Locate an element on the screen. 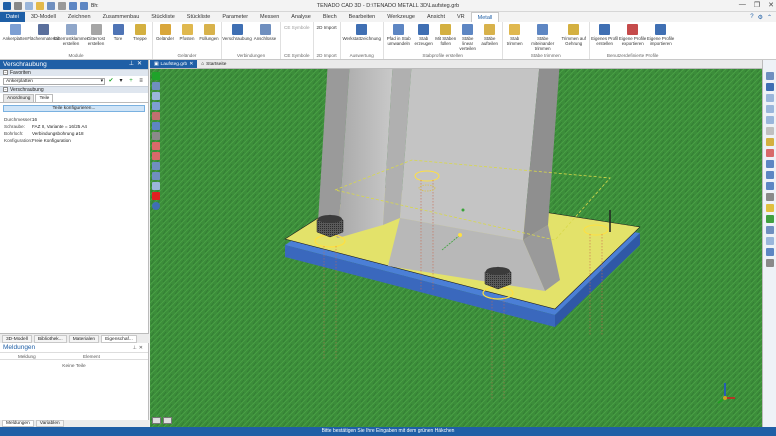  flip-icon is located at coordinates (156, 126).